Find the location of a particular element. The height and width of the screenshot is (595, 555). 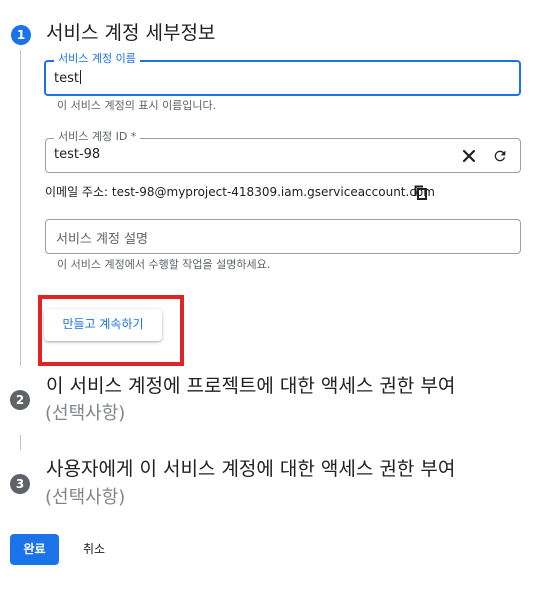

step-3-badge: 3 is located at coordinates (20, 484).